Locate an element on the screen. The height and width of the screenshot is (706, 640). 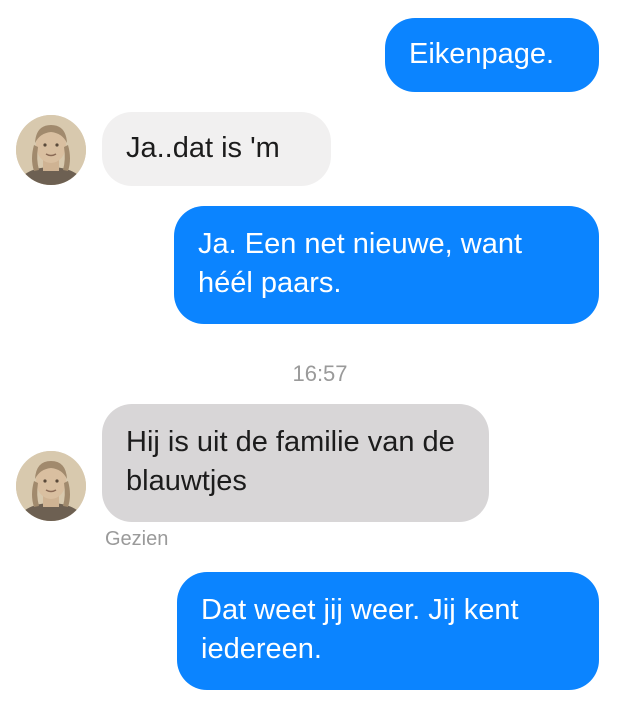
outgoing-message-bubble: Dat weet jij weer. Jij kent iedereen. is located at coordinates (388, 631).